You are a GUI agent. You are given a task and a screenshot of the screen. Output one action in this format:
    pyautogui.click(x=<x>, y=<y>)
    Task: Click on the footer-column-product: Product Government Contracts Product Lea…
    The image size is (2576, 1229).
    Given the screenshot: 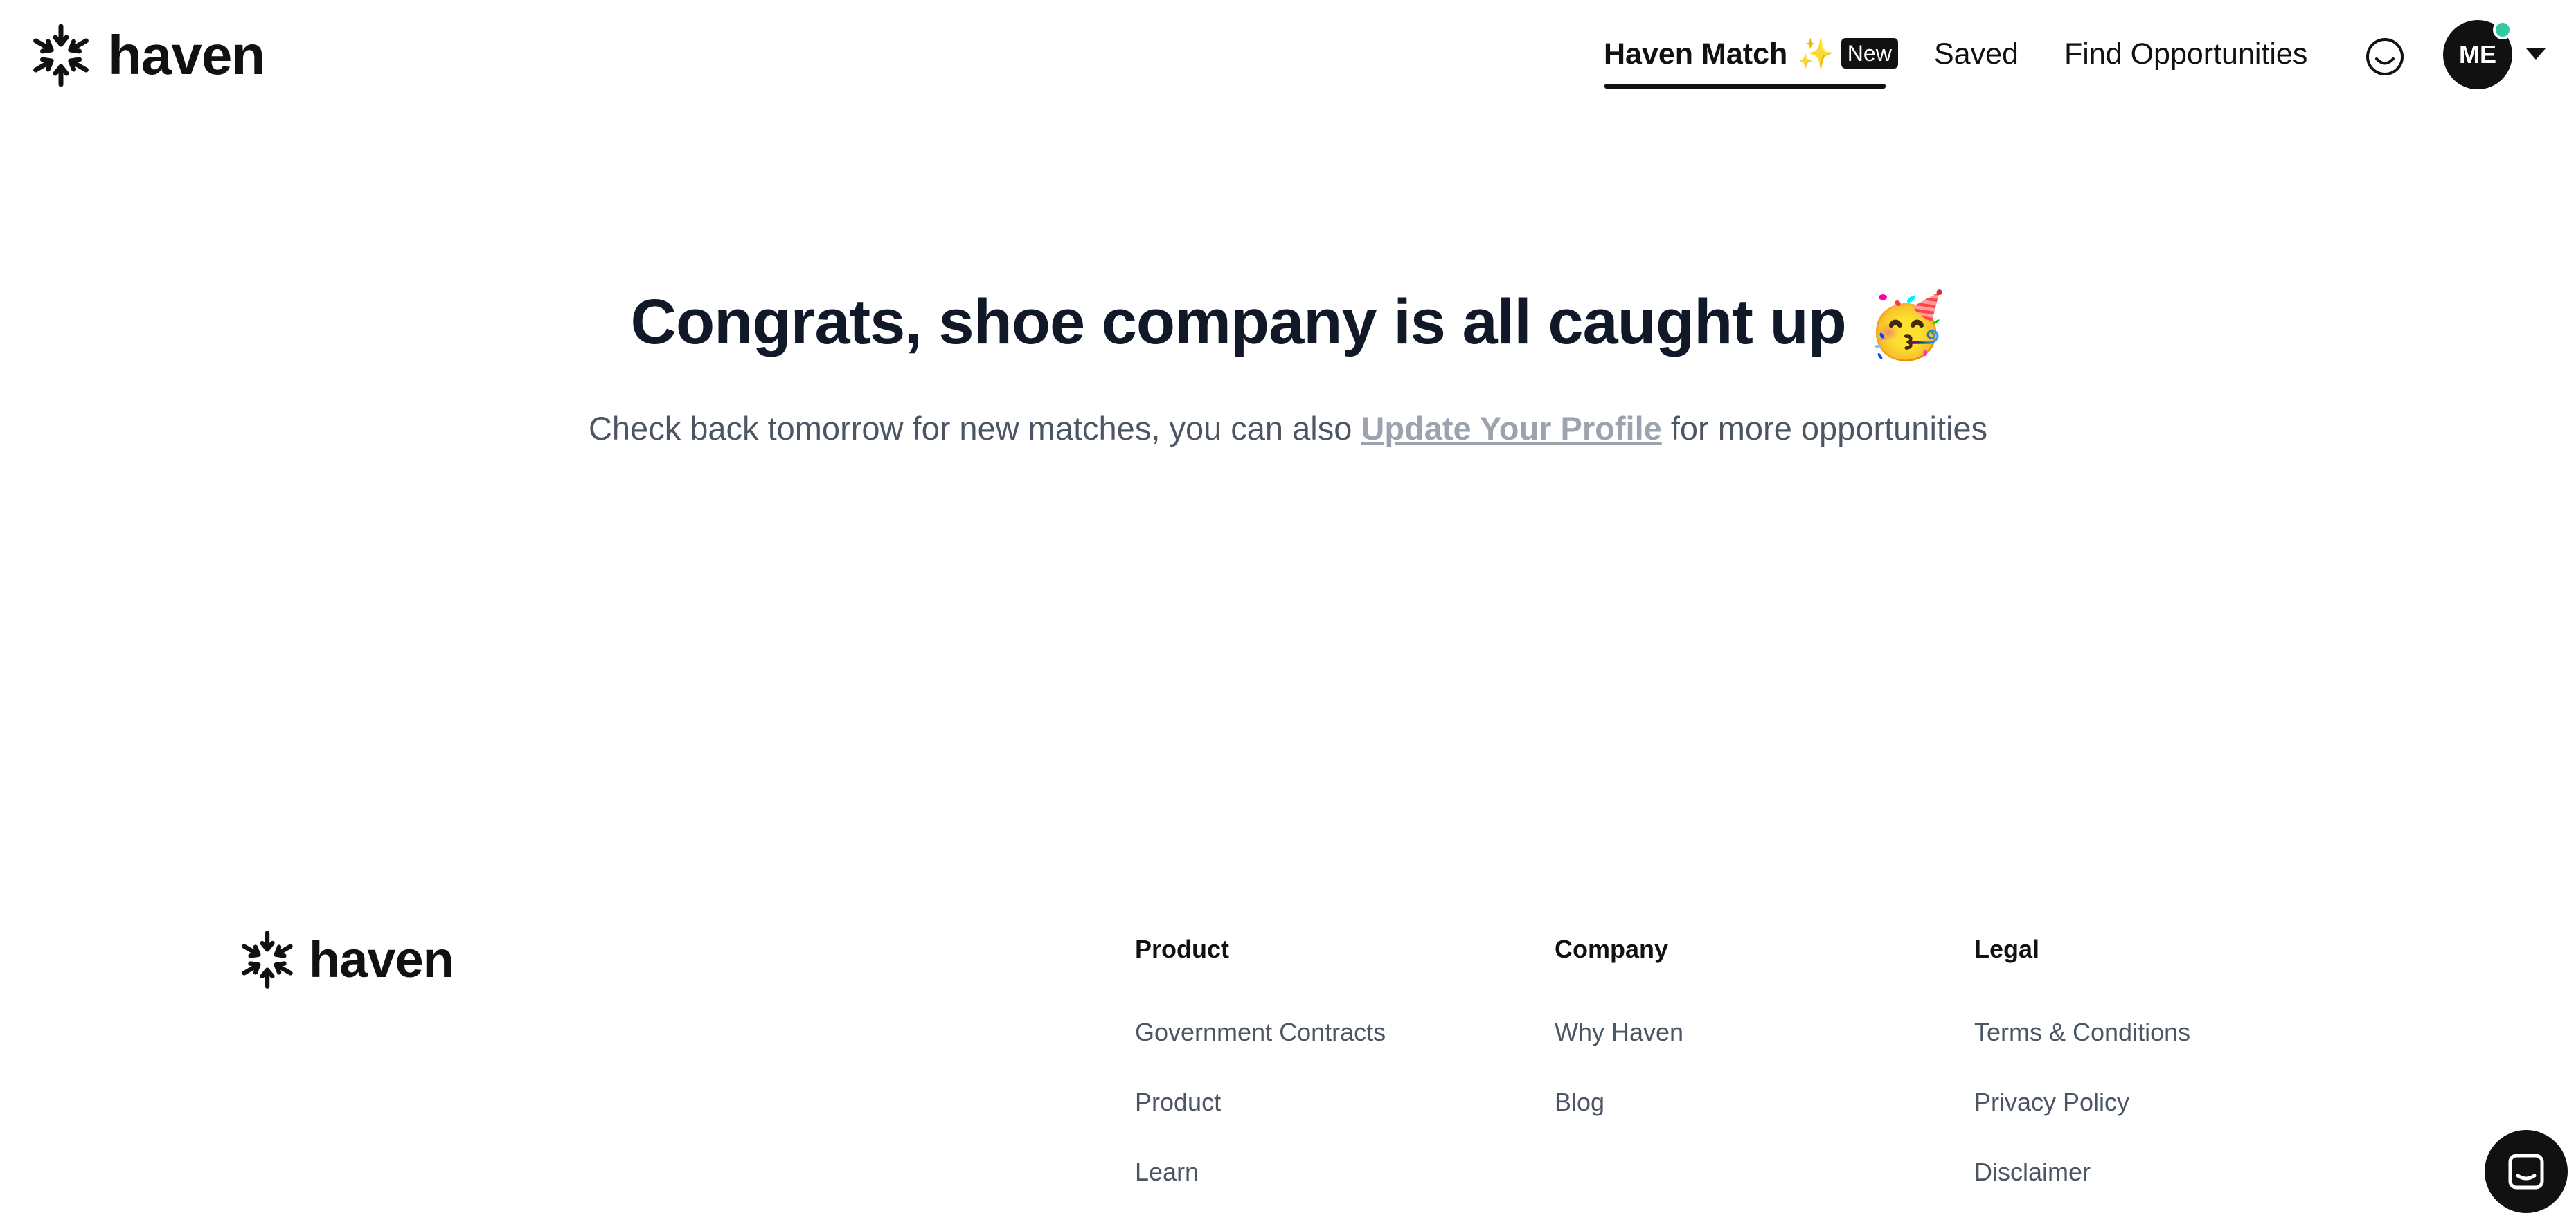 What is the action you would take?
    pyautogui.click(x=1260, y=1060)
    